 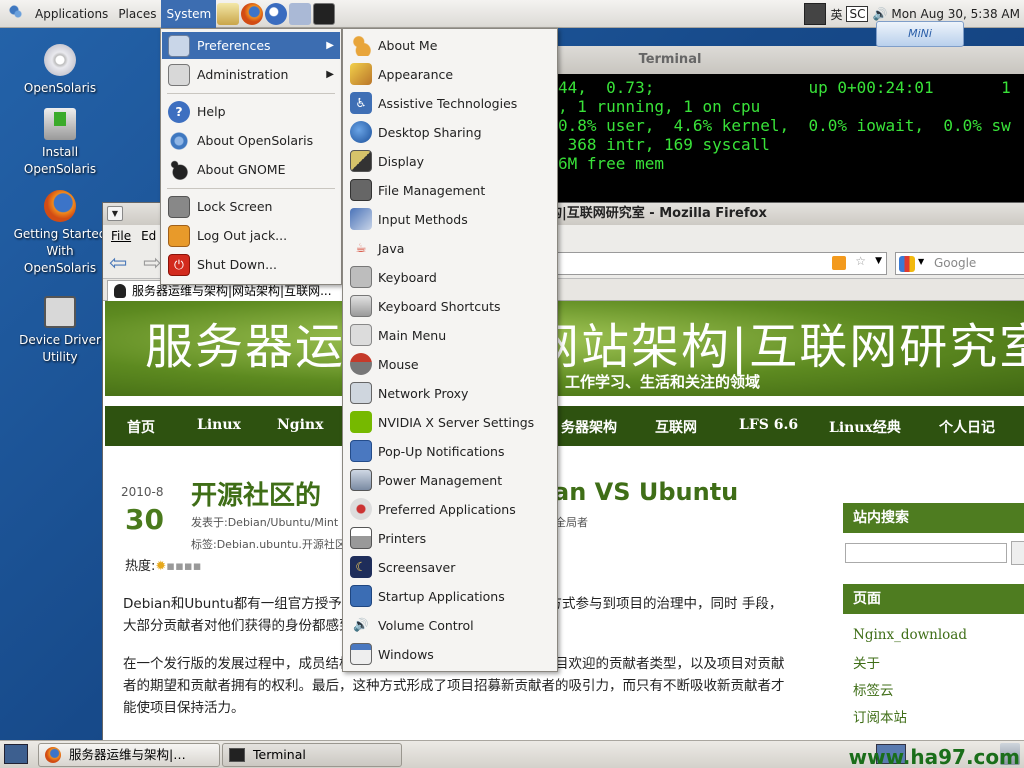 What do you see at coordinates (450, 625) in the screenshot?
I see `prefs-item-volume-control: 🔊 Volume Control` at bounding box center [450, 625].